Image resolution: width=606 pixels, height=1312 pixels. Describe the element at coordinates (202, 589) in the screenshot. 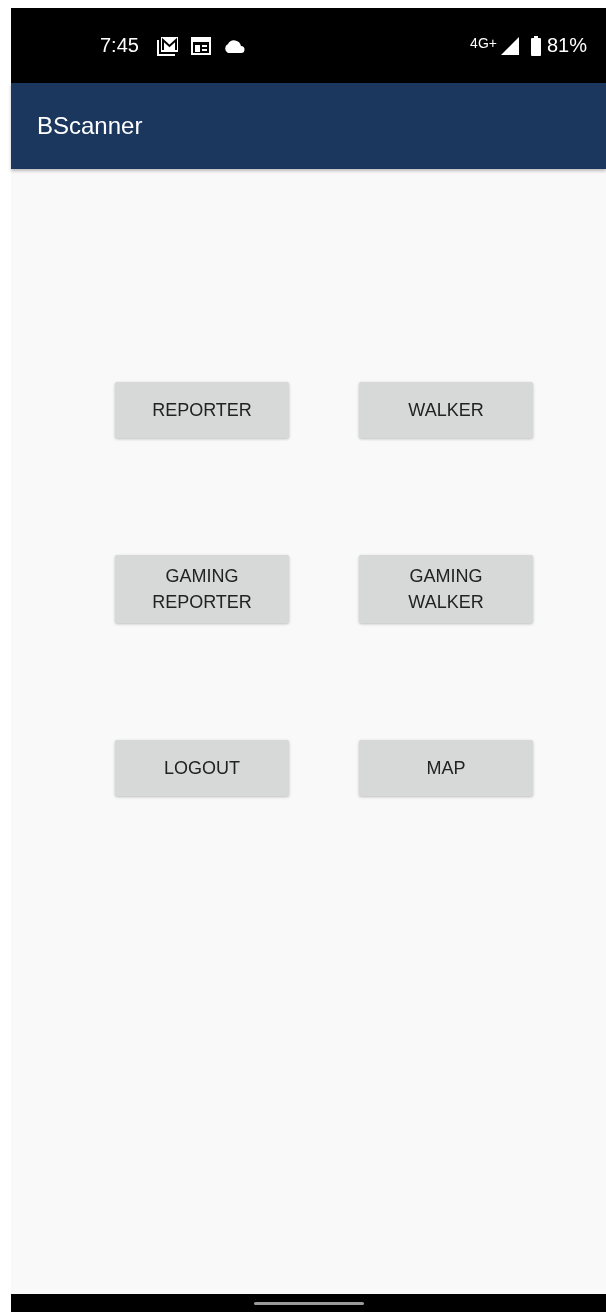

I see `menu-button: GAMING REPORTER` at that location.